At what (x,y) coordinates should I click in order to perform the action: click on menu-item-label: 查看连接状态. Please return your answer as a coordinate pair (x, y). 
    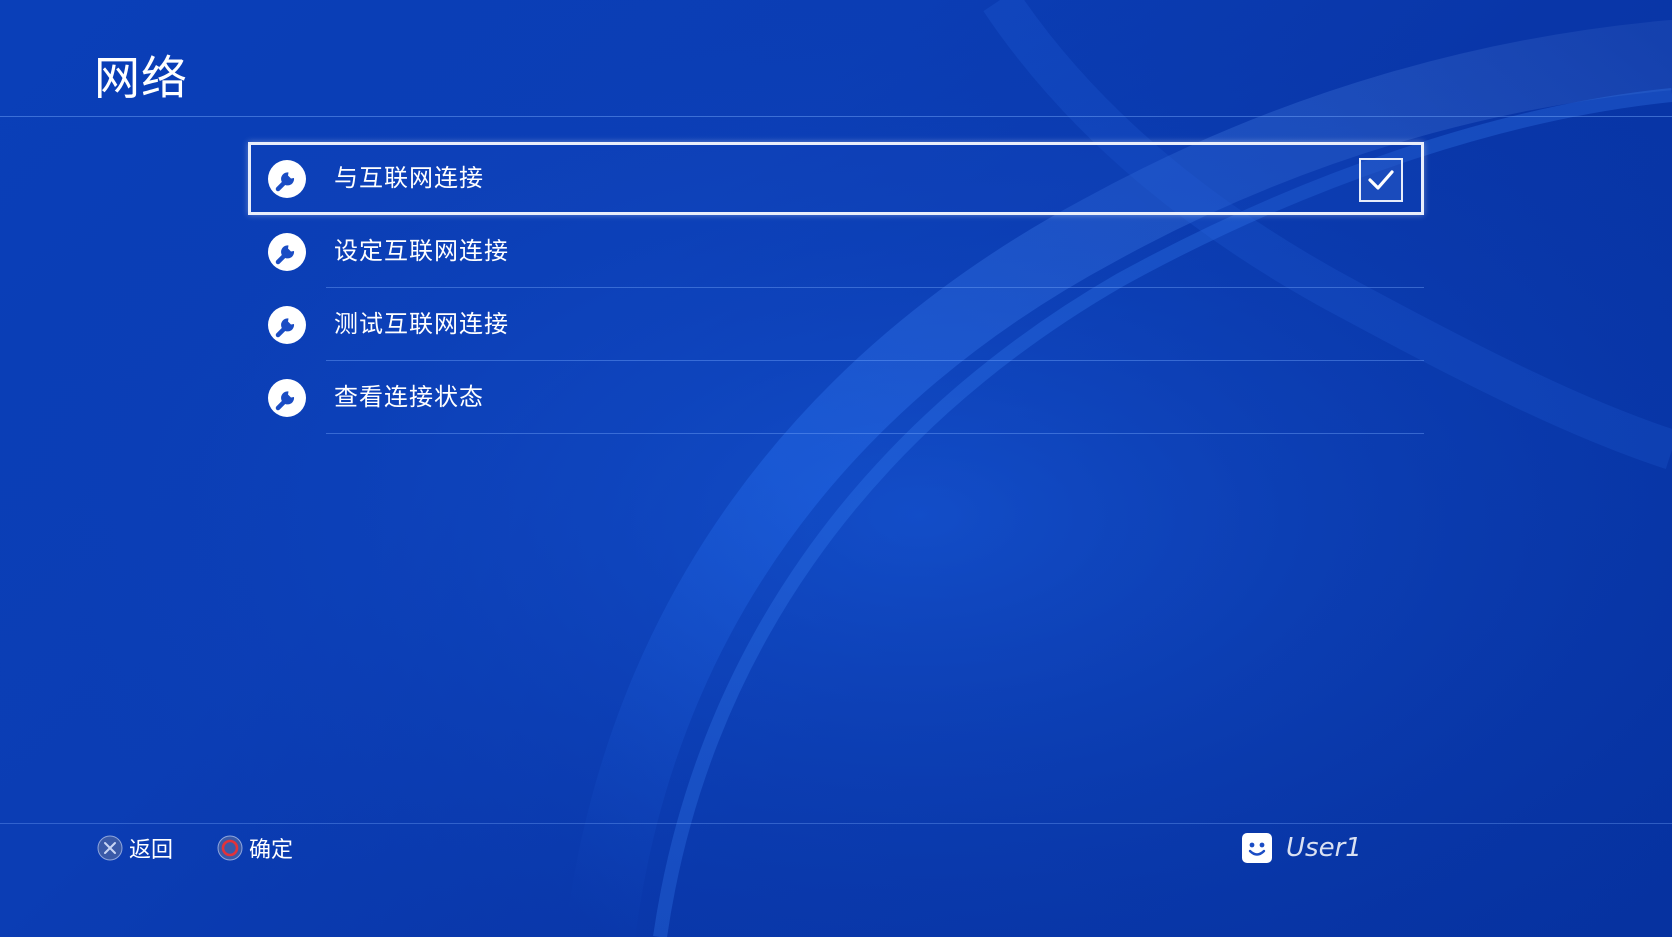
    Looking at the image, I should click on (409, 397).